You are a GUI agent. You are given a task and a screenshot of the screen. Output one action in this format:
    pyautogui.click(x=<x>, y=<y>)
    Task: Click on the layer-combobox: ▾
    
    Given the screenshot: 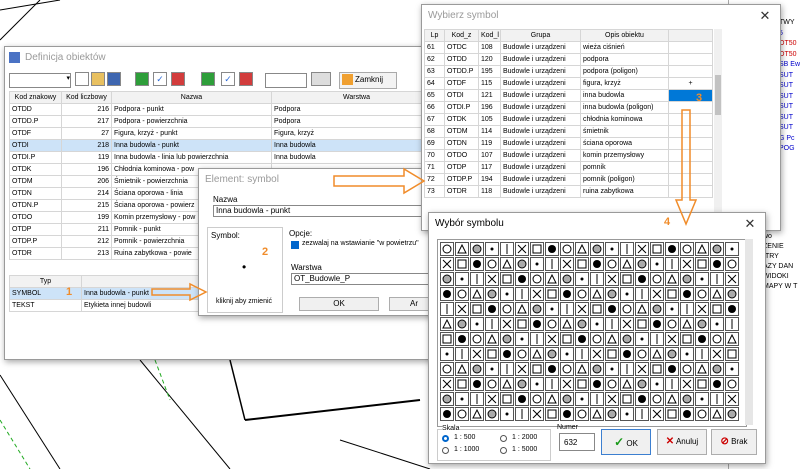 What is the action you would take?
    pyautogui.click(x=40, y=80)
    